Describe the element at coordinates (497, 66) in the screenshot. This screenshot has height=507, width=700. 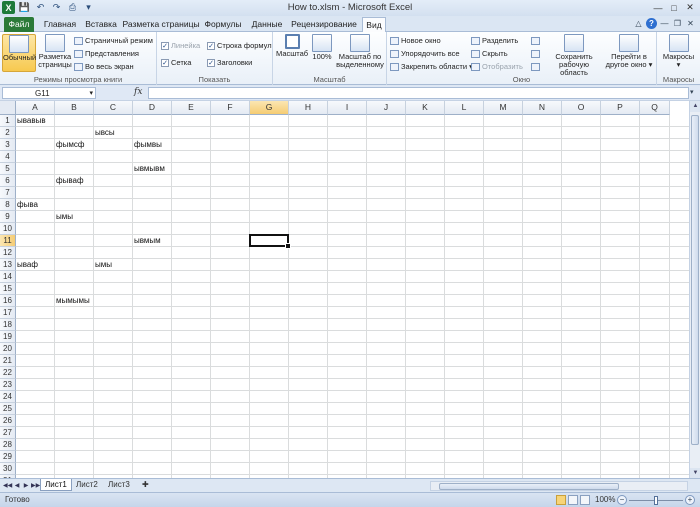
I see `unhide-button: Отобразить` at that location.